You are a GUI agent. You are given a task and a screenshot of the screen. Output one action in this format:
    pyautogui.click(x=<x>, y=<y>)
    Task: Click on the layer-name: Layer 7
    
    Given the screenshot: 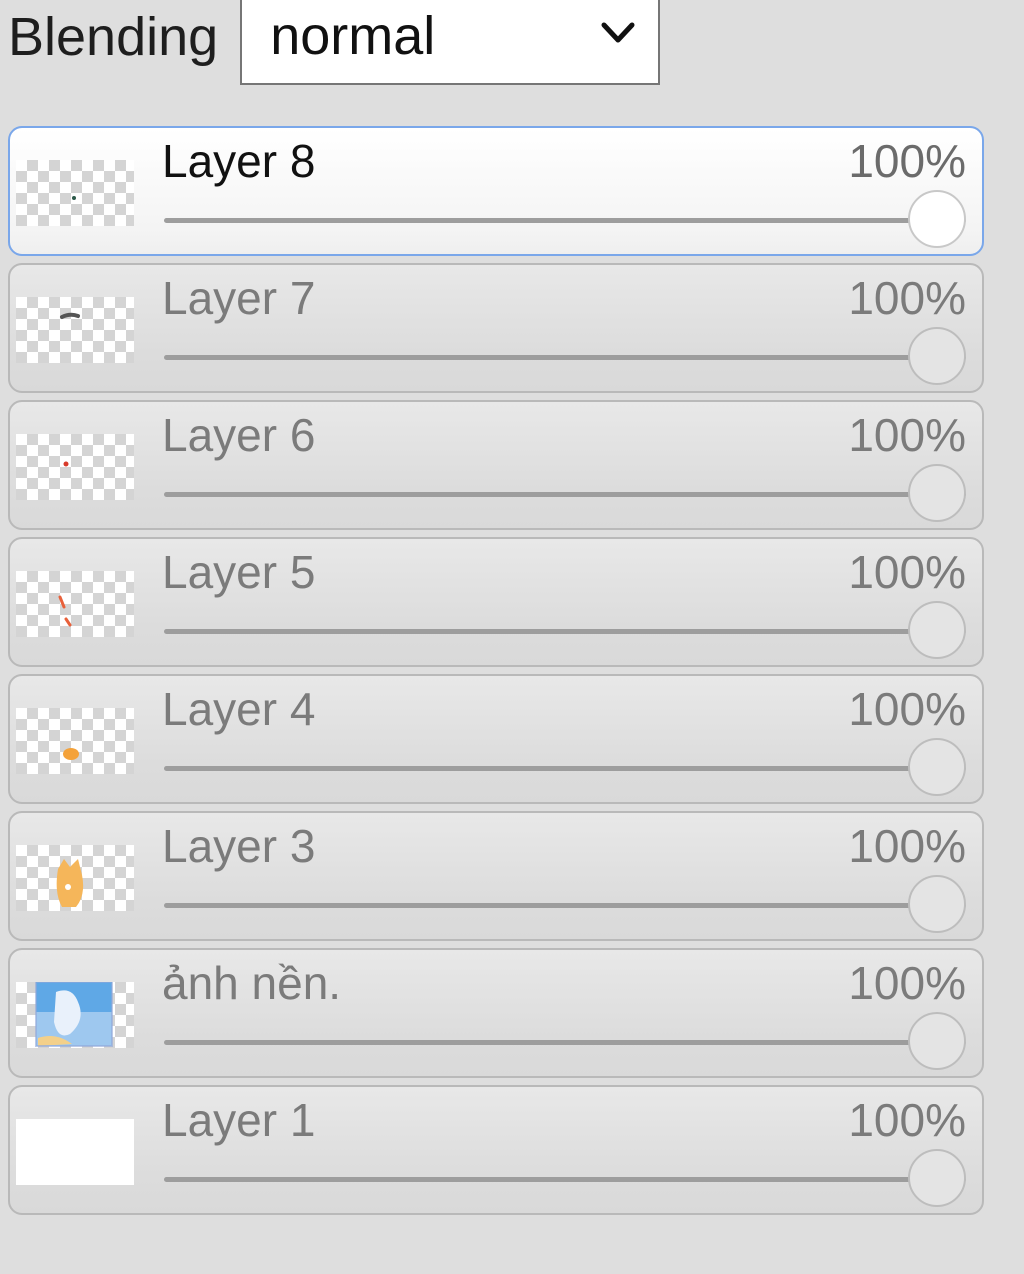 What is the action you would take?
    pyautogui.click(x=238, y=298)
    